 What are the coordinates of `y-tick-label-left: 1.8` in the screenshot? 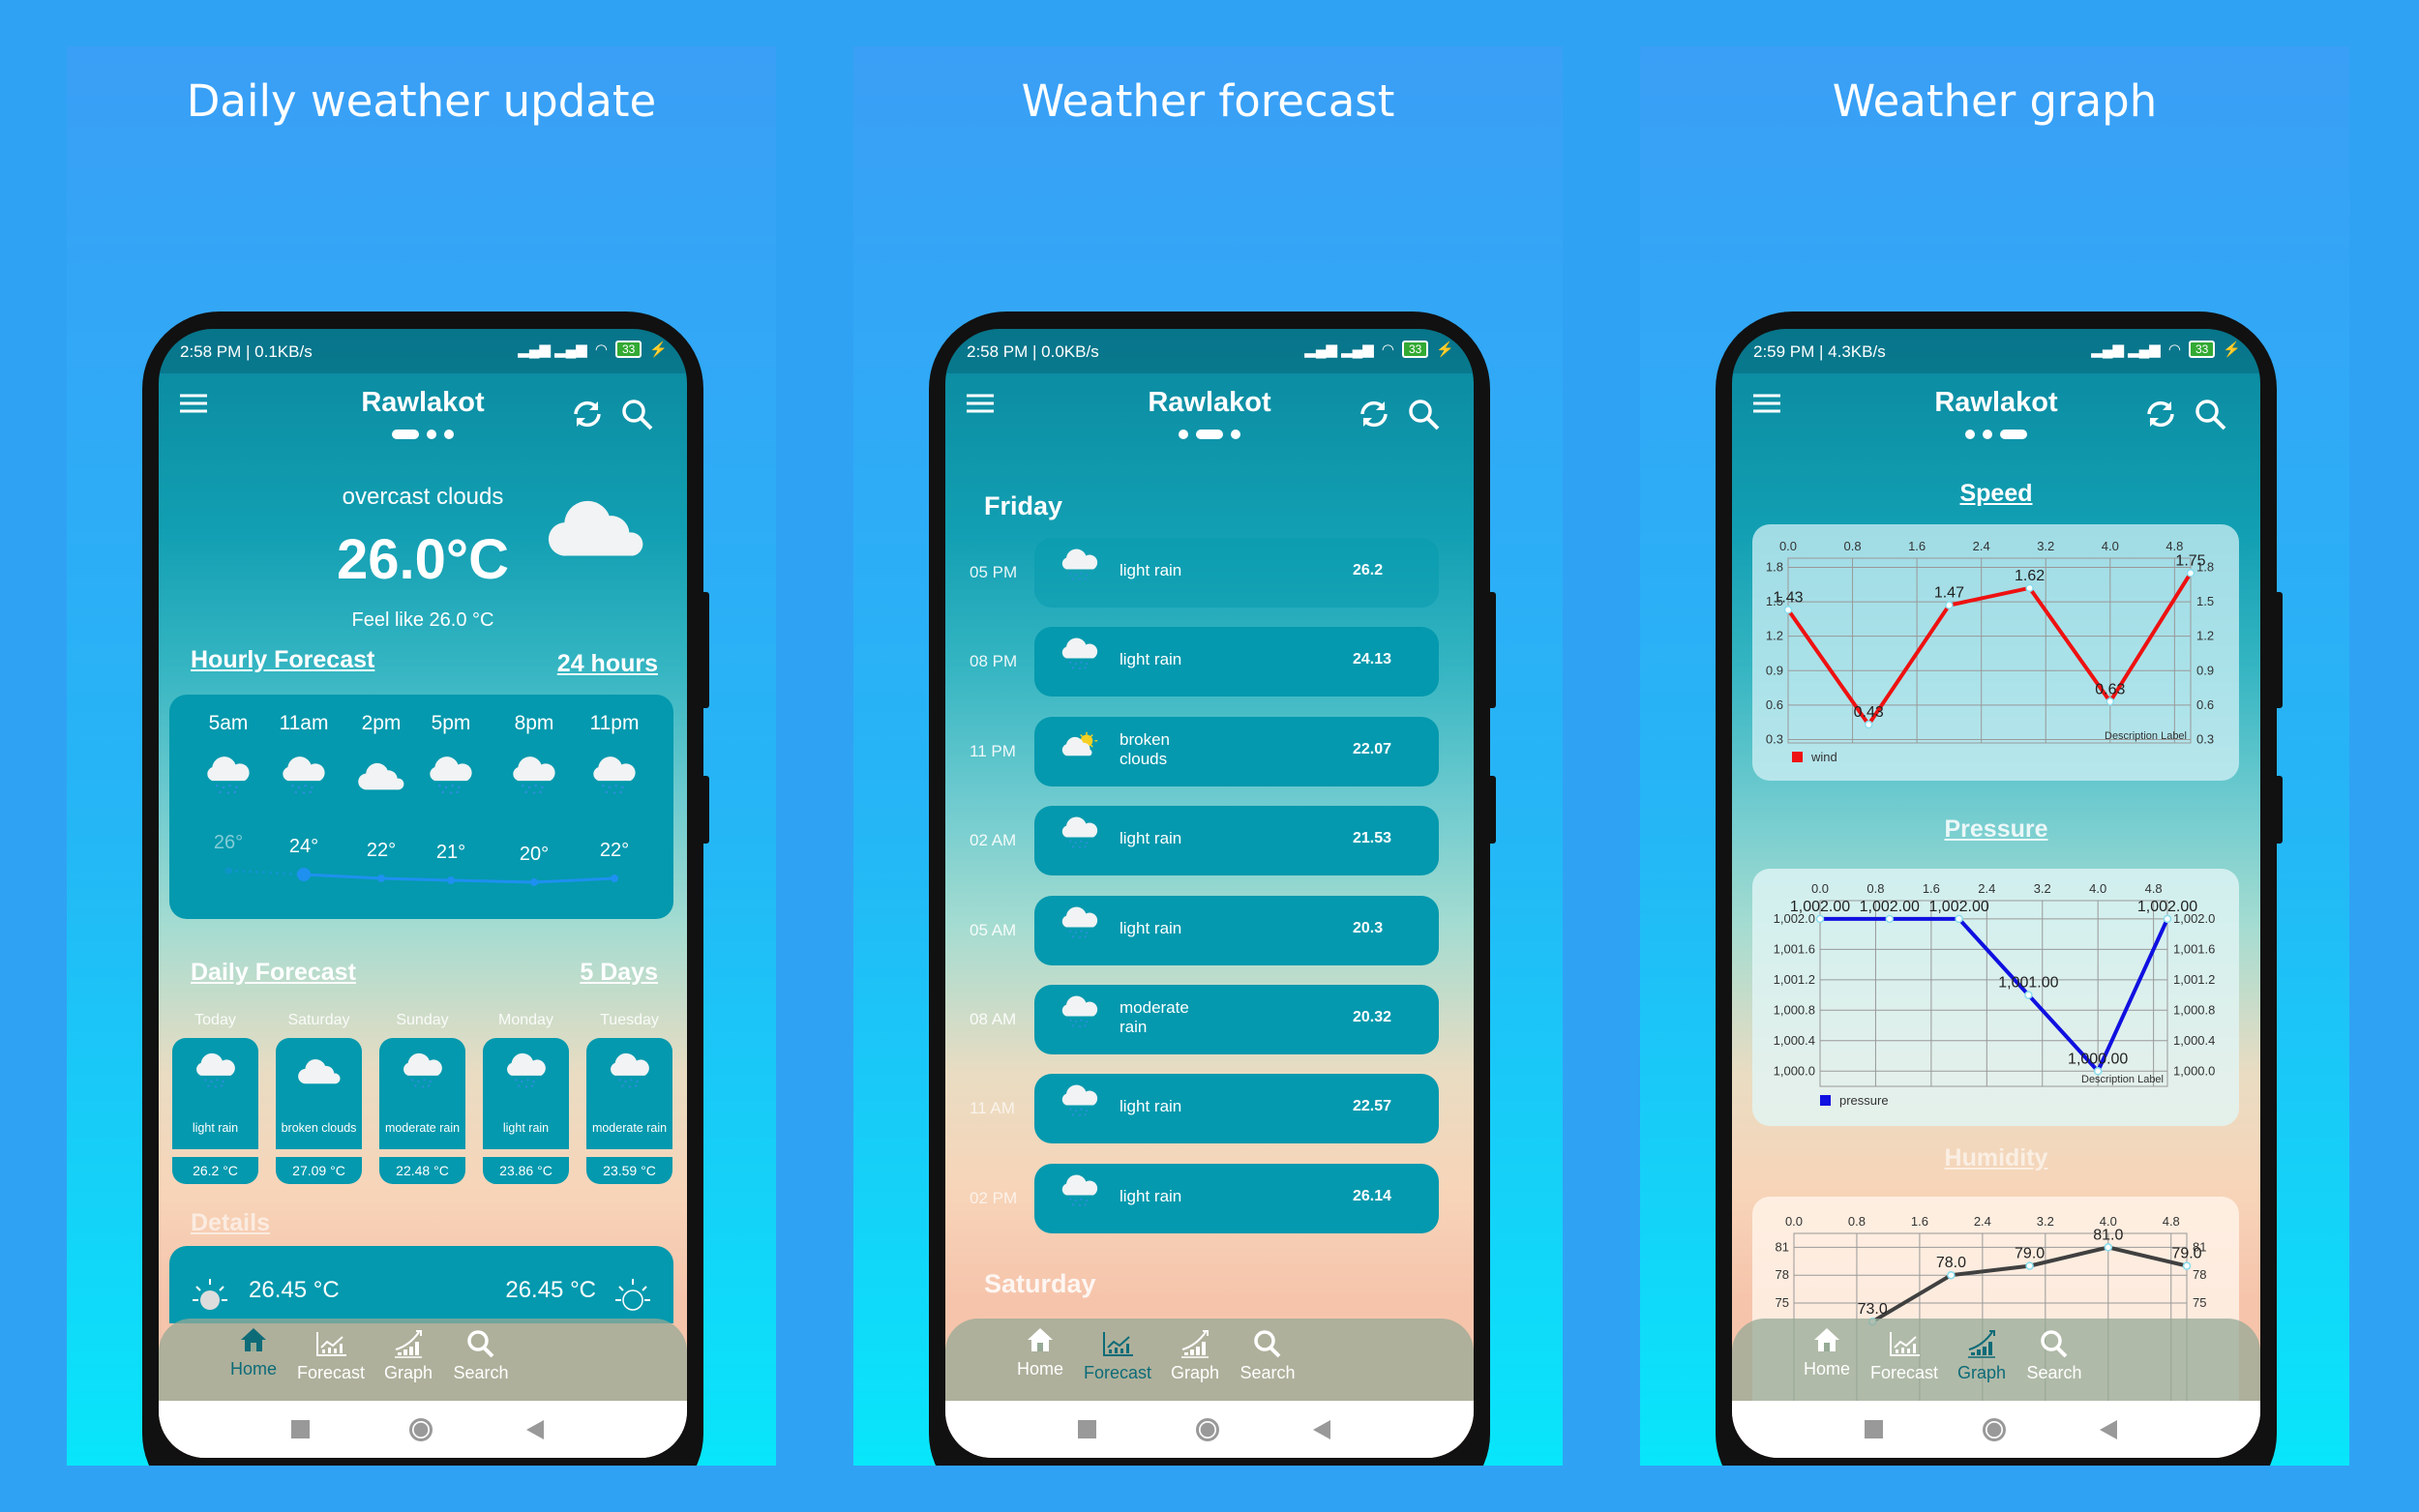 It's located at (1774, 566).